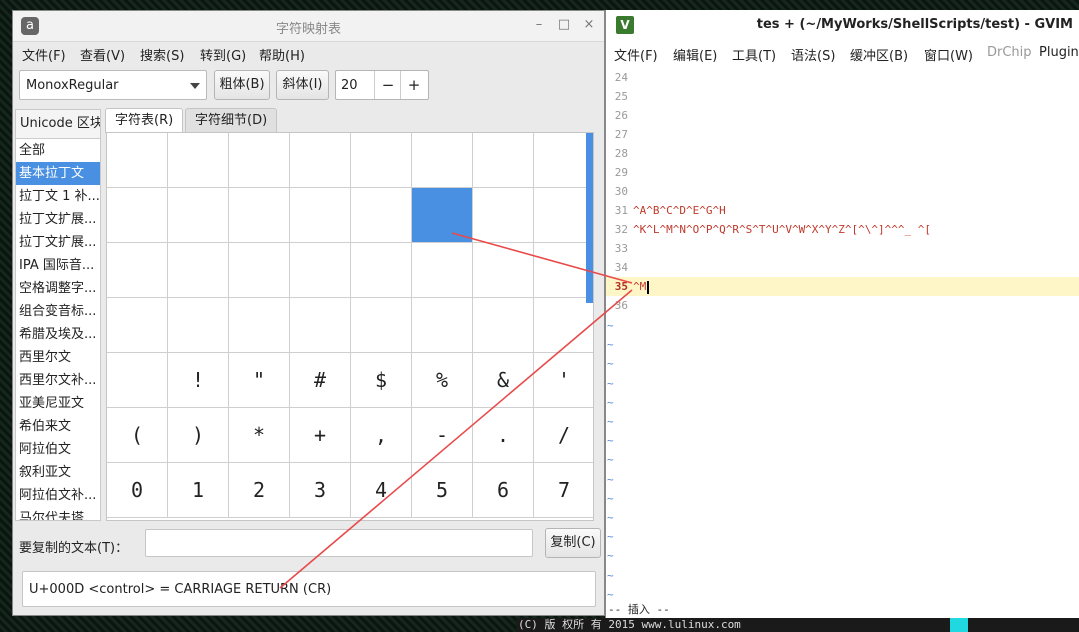 The image size is (1079, 632). Describe the element at coordinates (539, 25) in the screenshot. I see `minimize-icon: –` at that location.